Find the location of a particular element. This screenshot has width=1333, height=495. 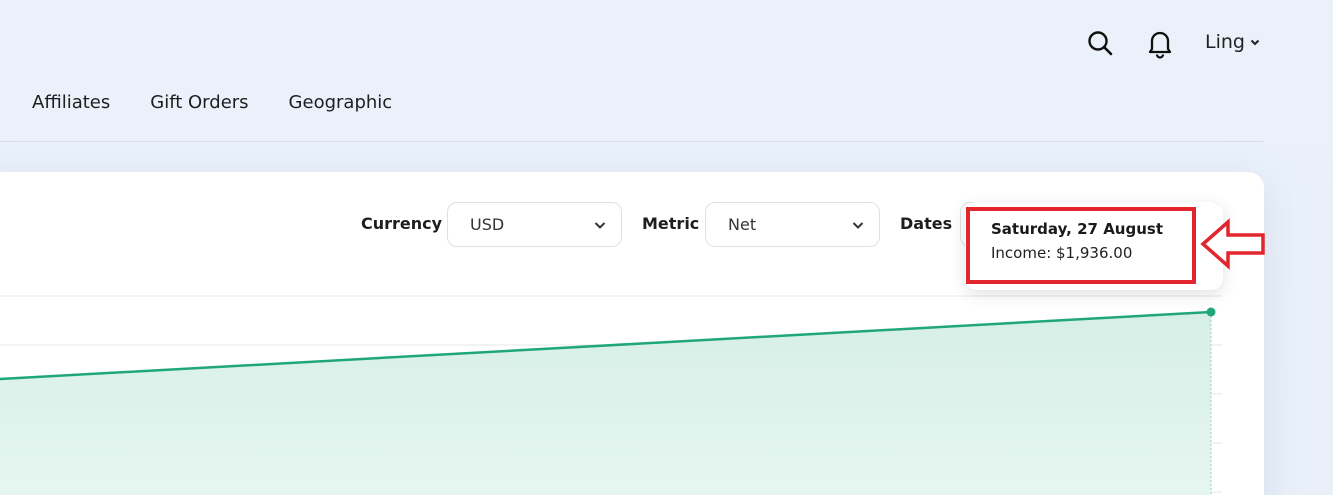

metric-value: Net is located at coordinates (742, 224).